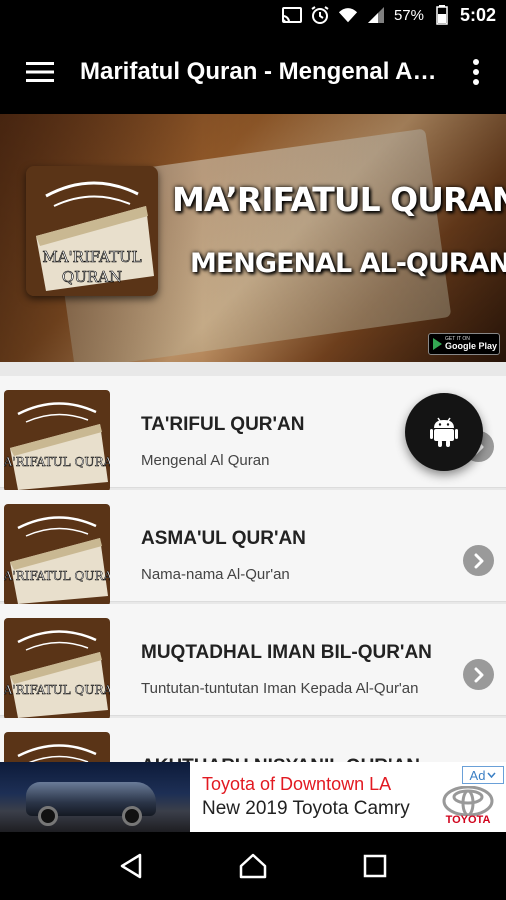 The width and height of the screenshot is (506, 900). I want to click on hamburger-icon, so click(40, 72).